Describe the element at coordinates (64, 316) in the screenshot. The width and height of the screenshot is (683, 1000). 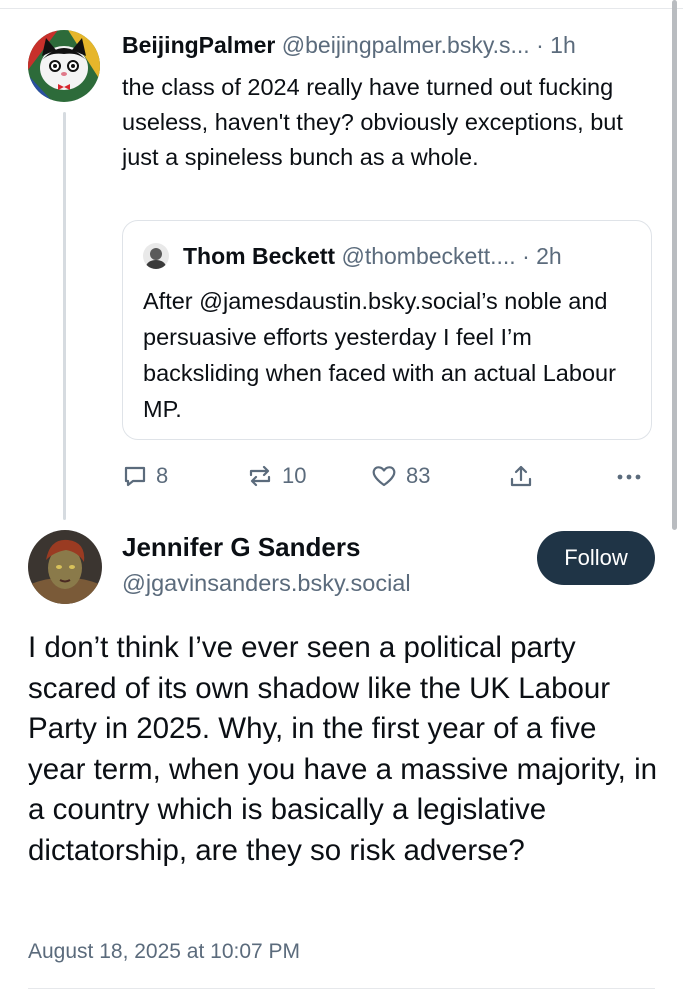
I see `thread-connector` at that location.